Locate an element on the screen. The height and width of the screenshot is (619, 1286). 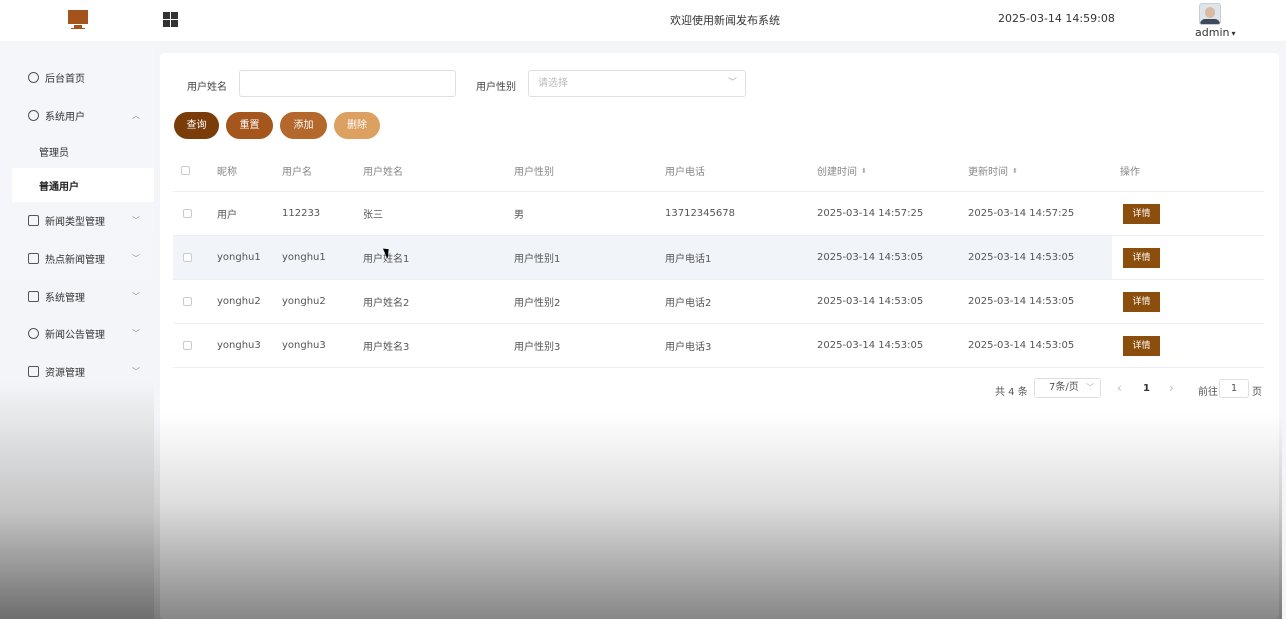
table-header: 昵称 用户名 用户姓名 用户性别 用户电话 创建时间 ⬍ 更新时间 ⬍ 操作 is located at coordinates (718, 171).